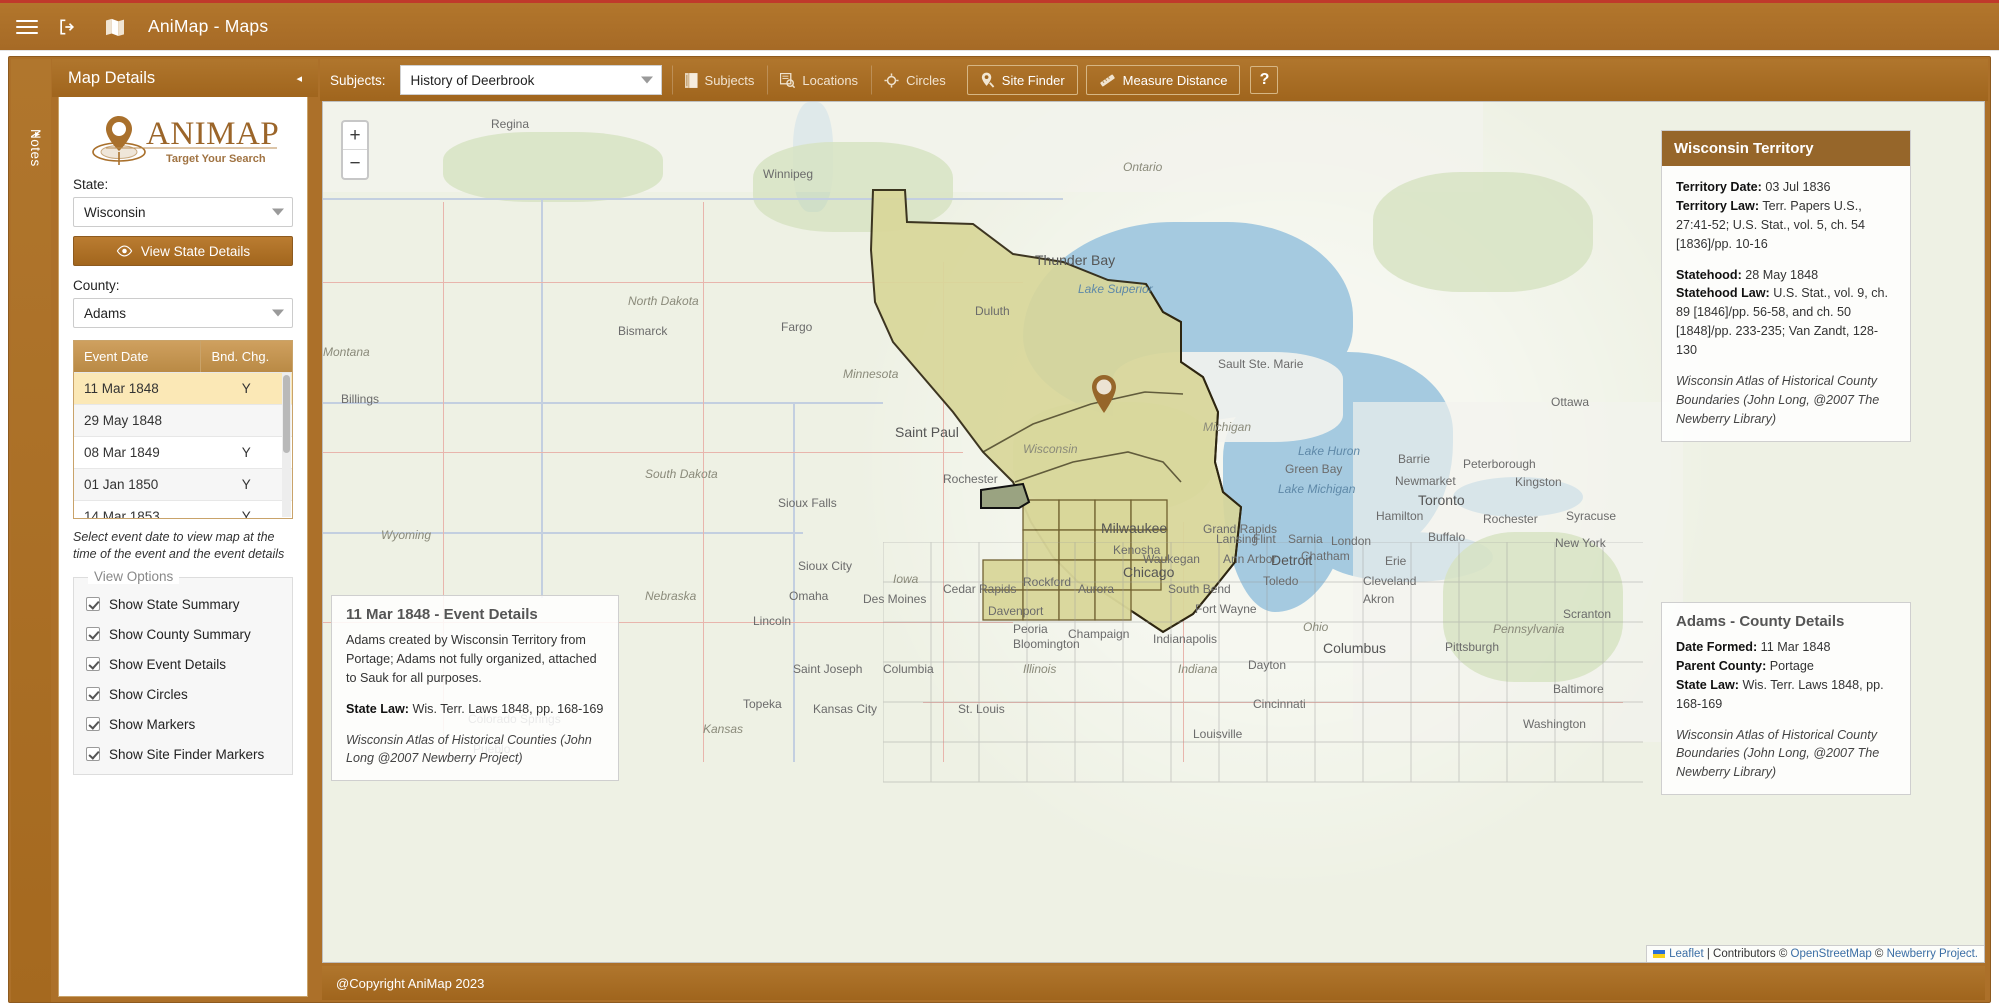 Image resolution: width=1999 pixels, height=1007 pixels. Describe the element at coordinates (31, 530) in the screenshot. I see `notes-rail: ▸ Notes` at that location.